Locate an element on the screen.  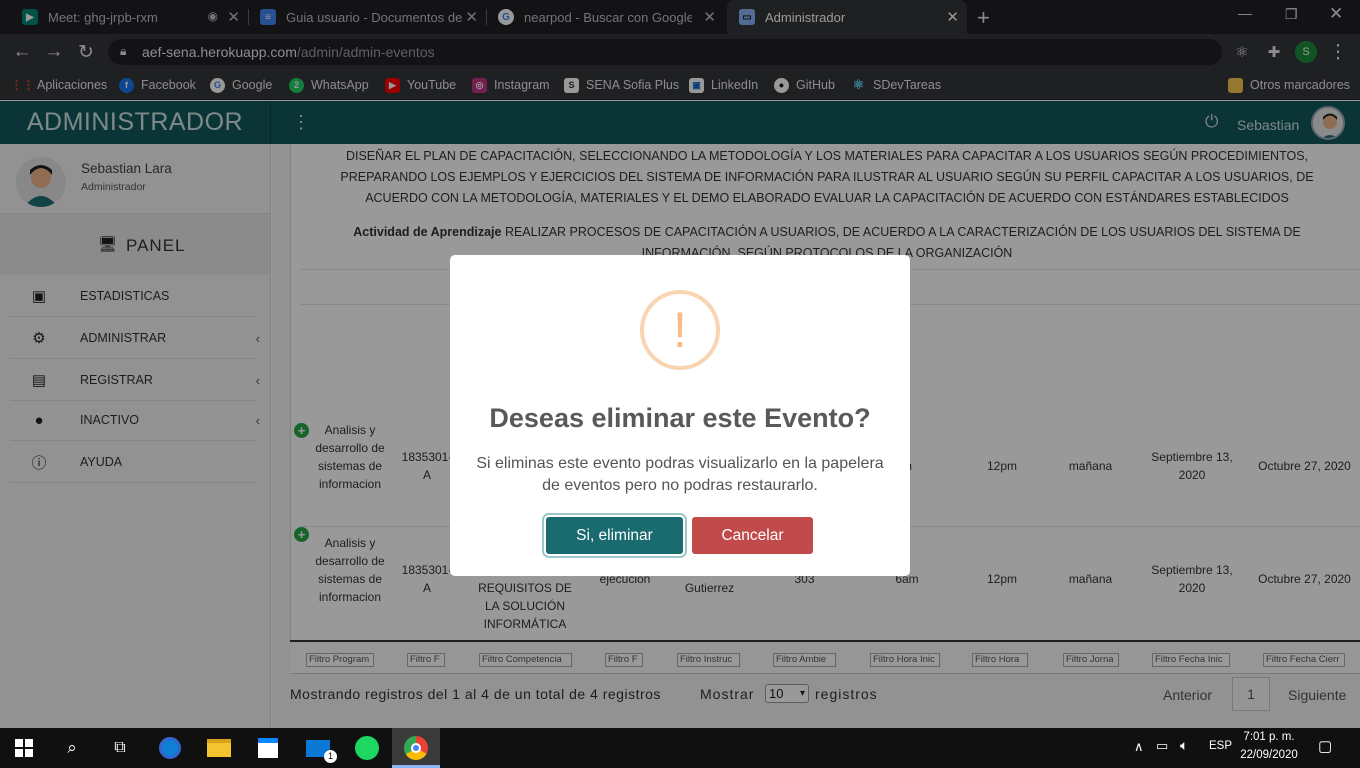
language-indicator: ESP is located at coordinates (1220, 746).